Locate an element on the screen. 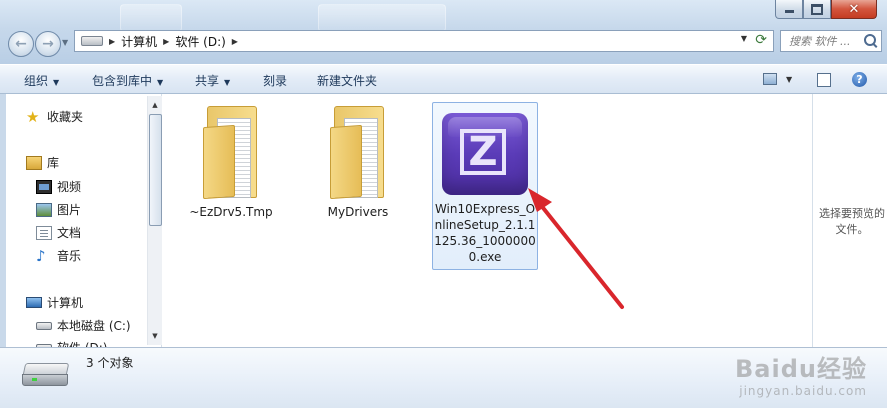  help-icon: ? is located at coordinates (859, 79).